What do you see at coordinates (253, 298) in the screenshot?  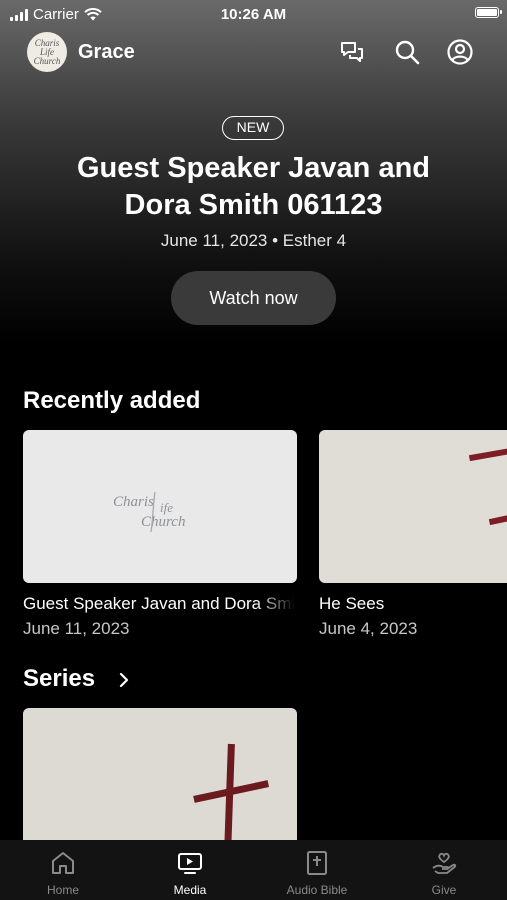 I see `watch-now-button: Watch now` at bounding box center [253, 298].